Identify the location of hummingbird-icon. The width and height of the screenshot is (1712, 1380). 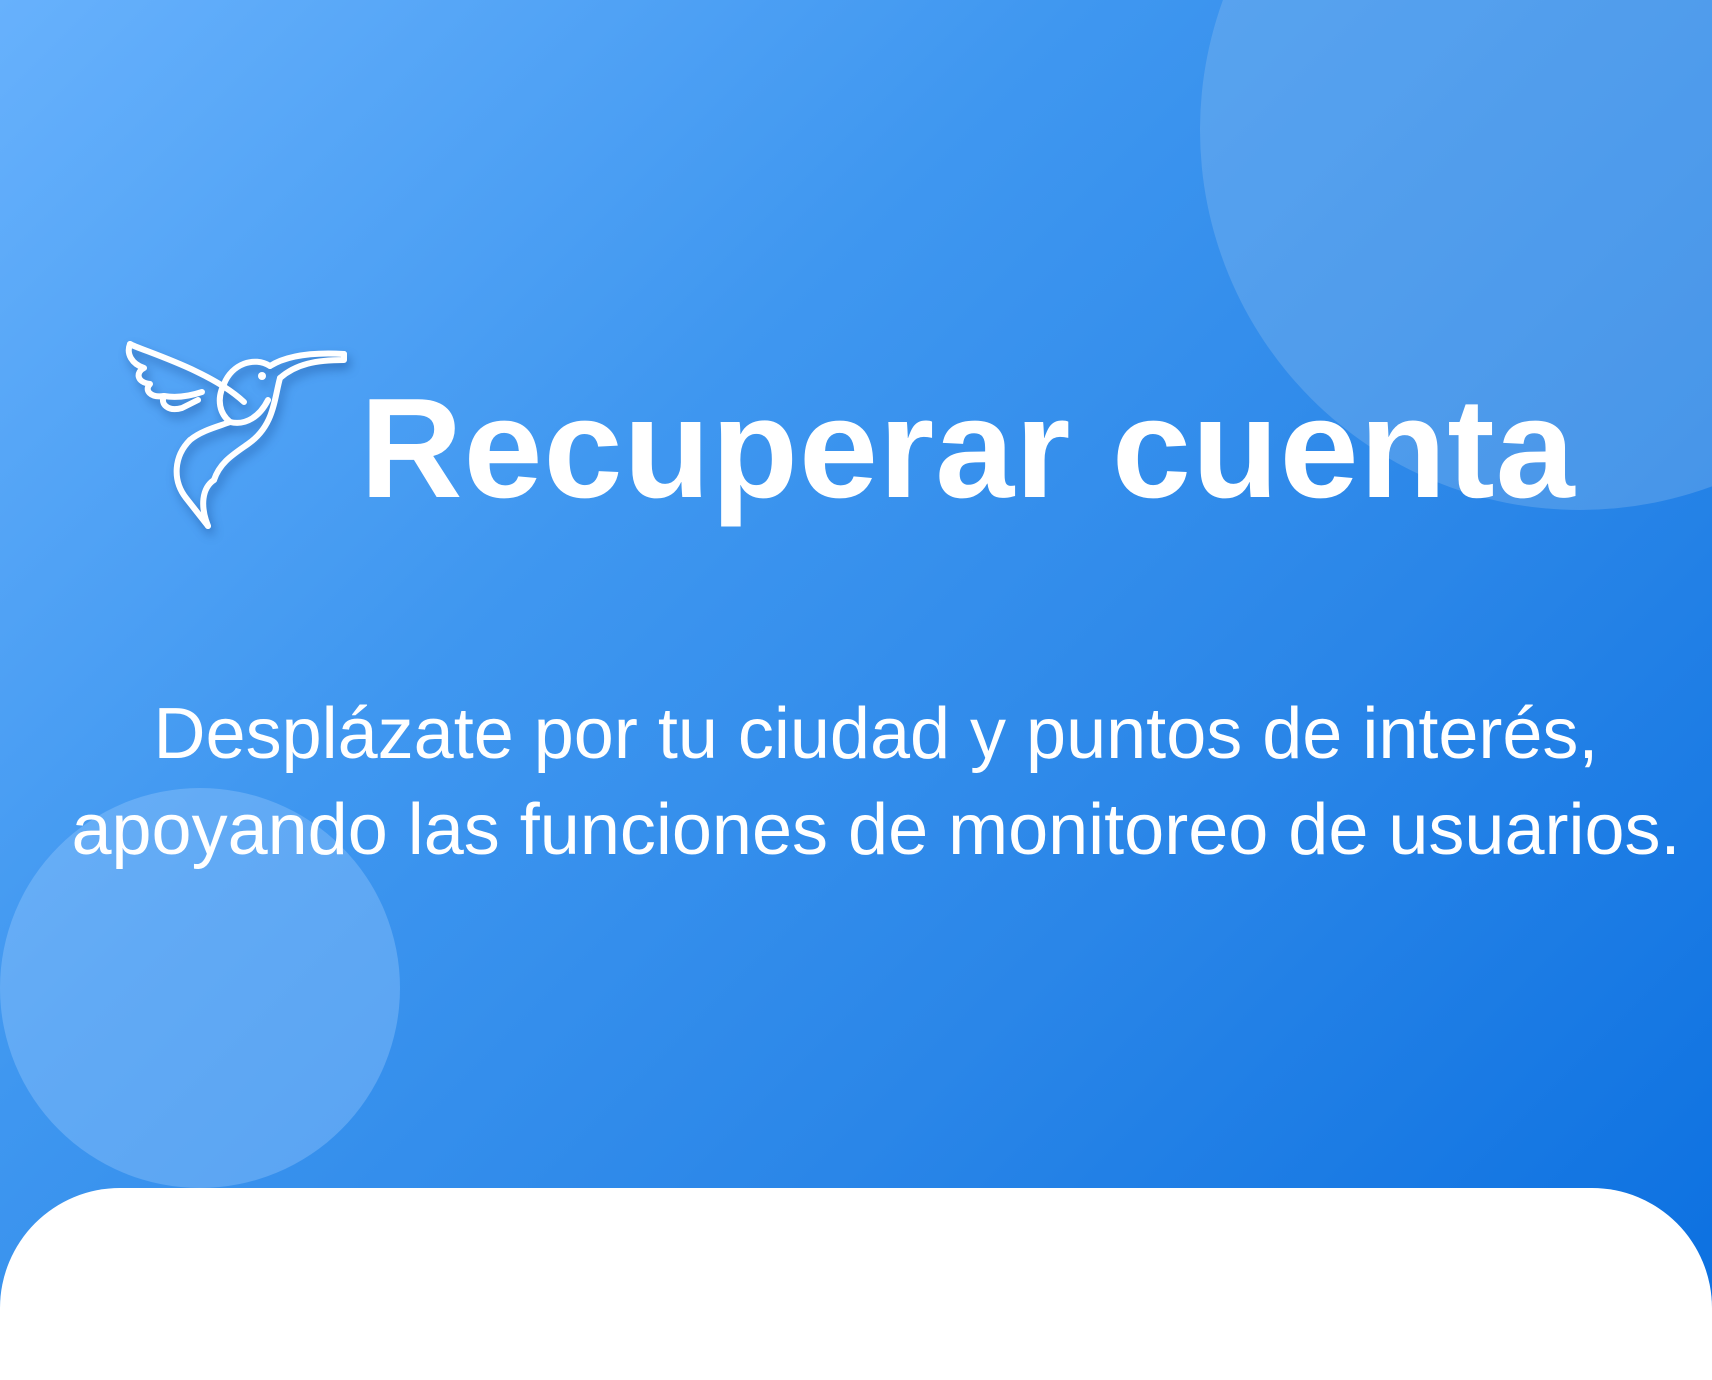
(236, 435).